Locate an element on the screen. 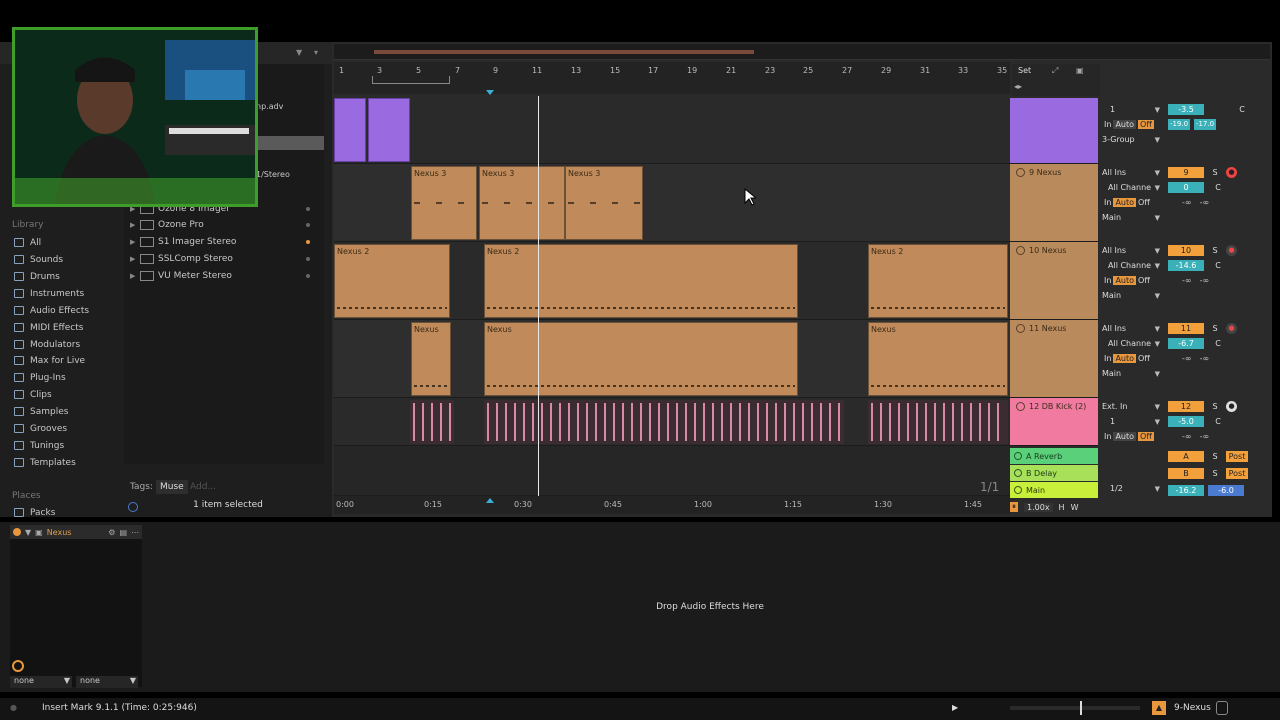 The image size is (1280, 720). tag-muse: Muse is located at coordinates (172, 487).